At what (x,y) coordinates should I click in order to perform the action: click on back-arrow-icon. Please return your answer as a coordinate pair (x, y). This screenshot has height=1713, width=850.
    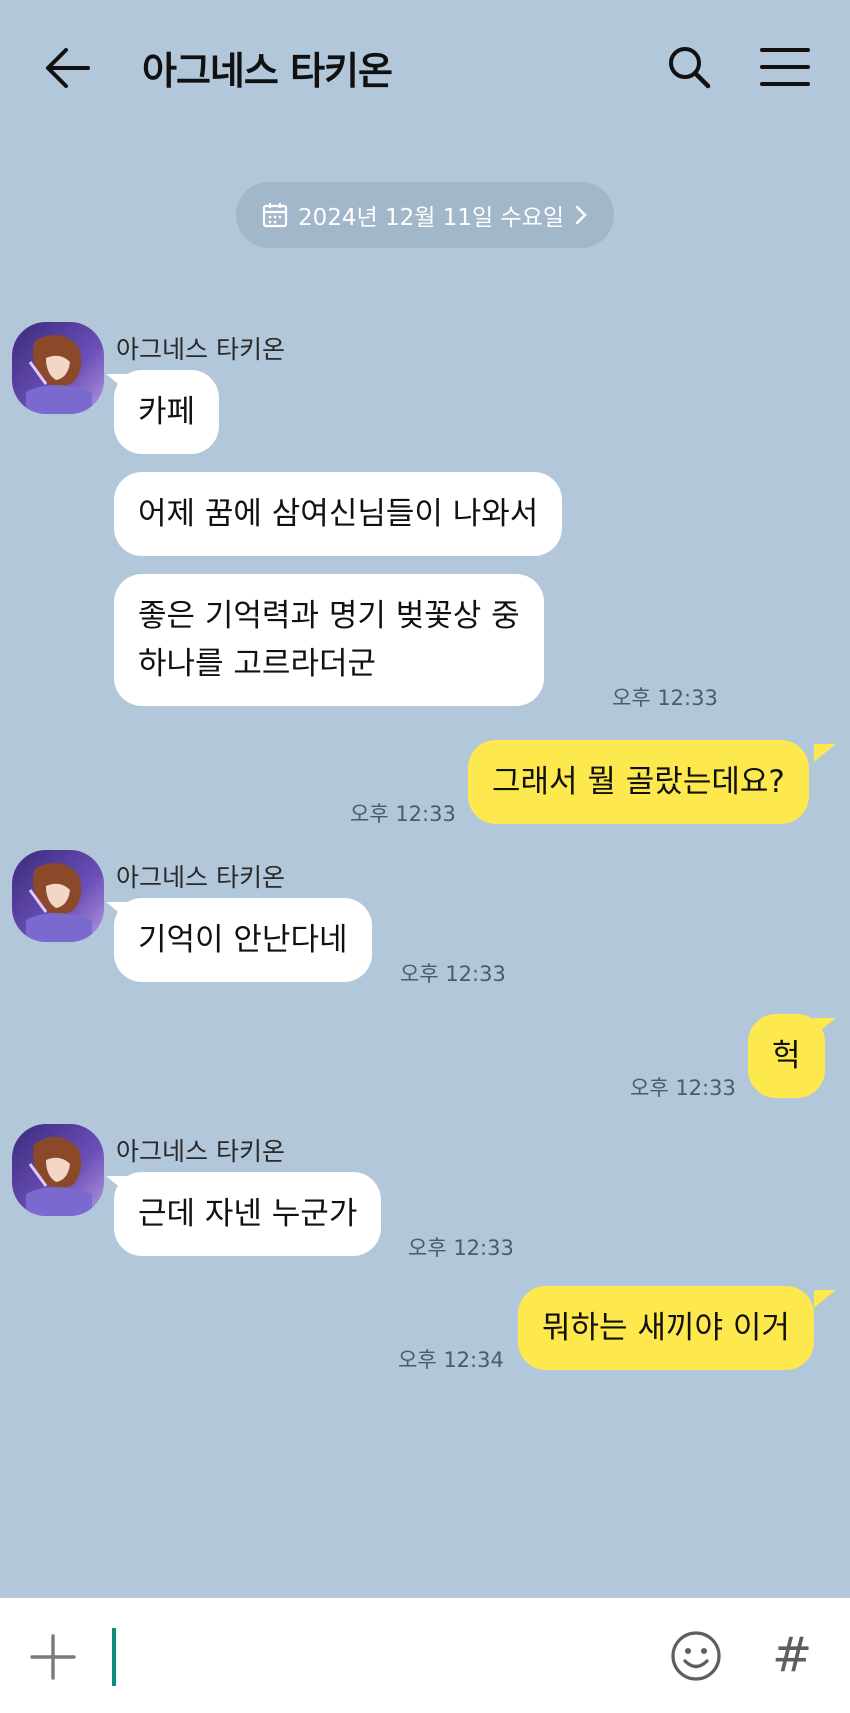
    Looking at the image, I should click on (68, 68).